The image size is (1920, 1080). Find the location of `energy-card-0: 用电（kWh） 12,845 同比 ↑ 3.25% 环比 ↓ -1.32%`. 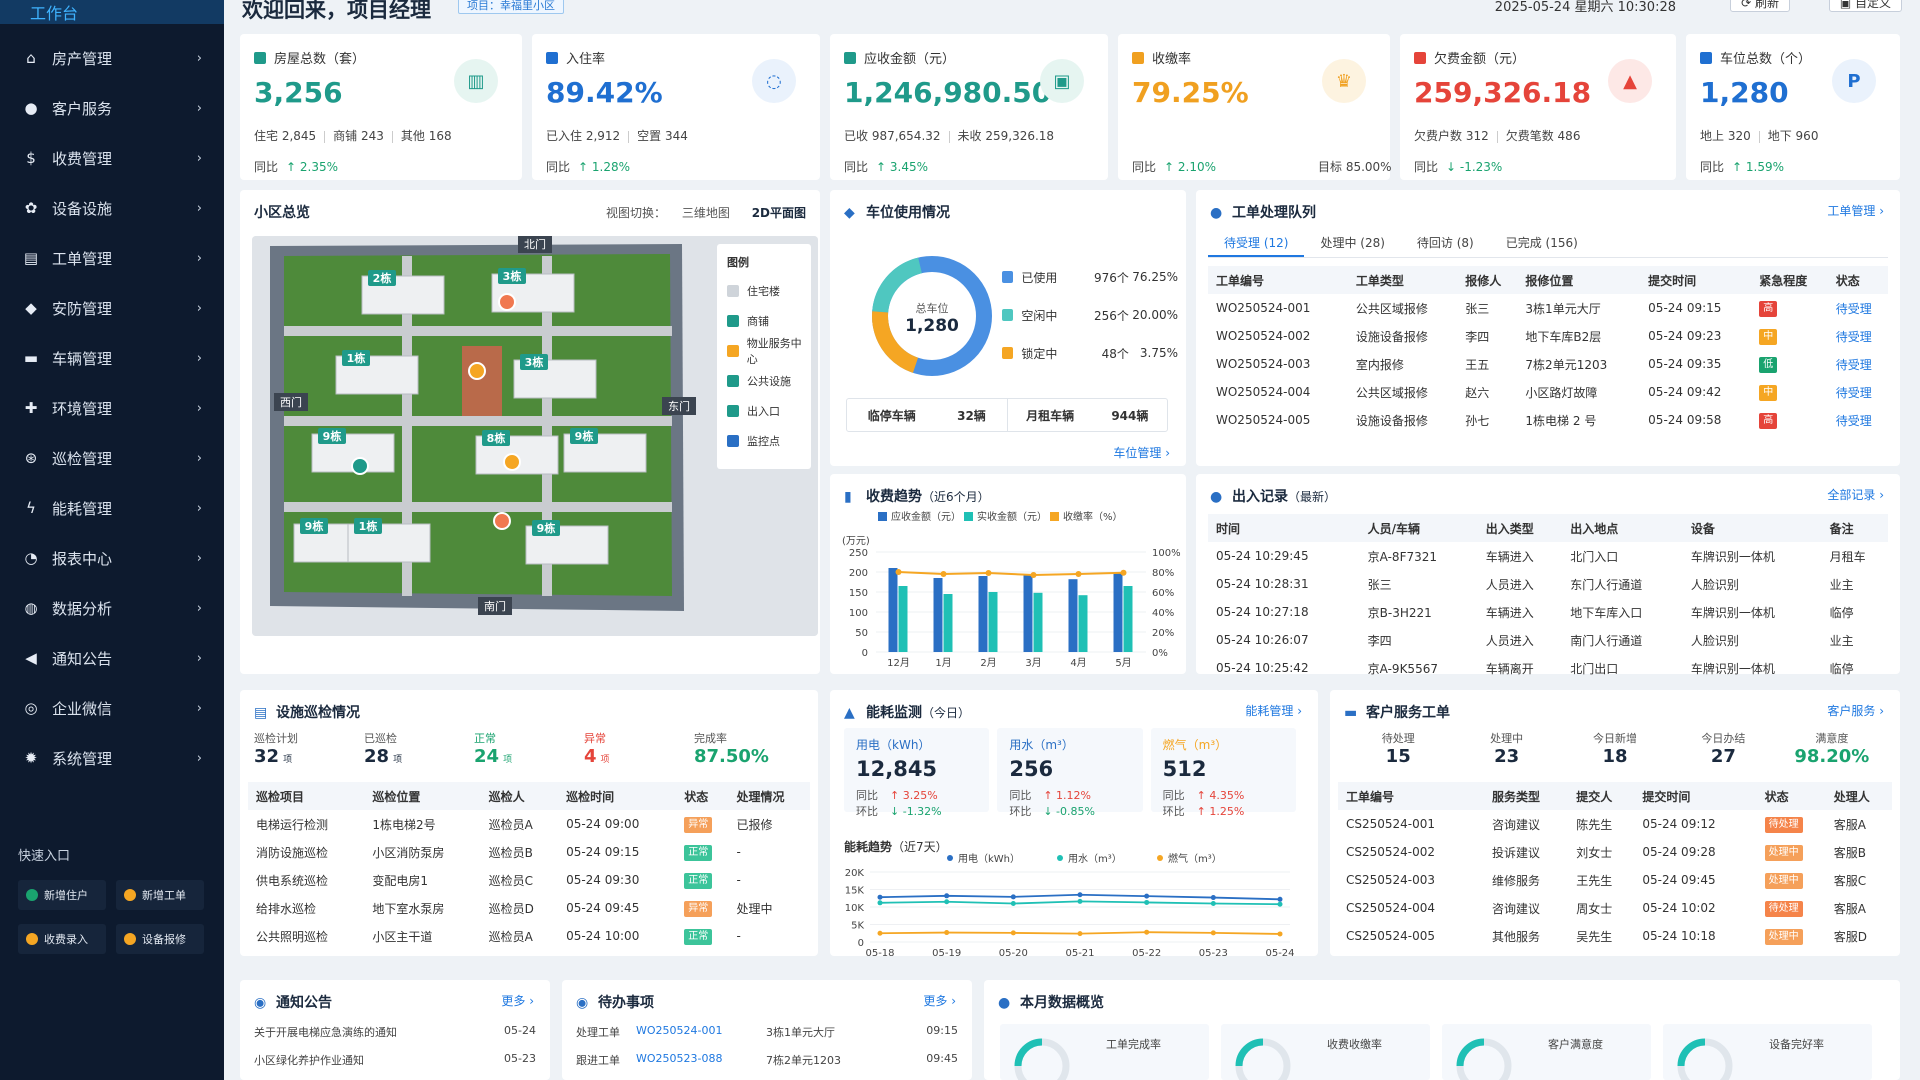

energy-card-0: 用电（kWh） 12,845 同比 ↑ 3.25% 环比 ↓ -1.32% is located at coordinates (917, 773).